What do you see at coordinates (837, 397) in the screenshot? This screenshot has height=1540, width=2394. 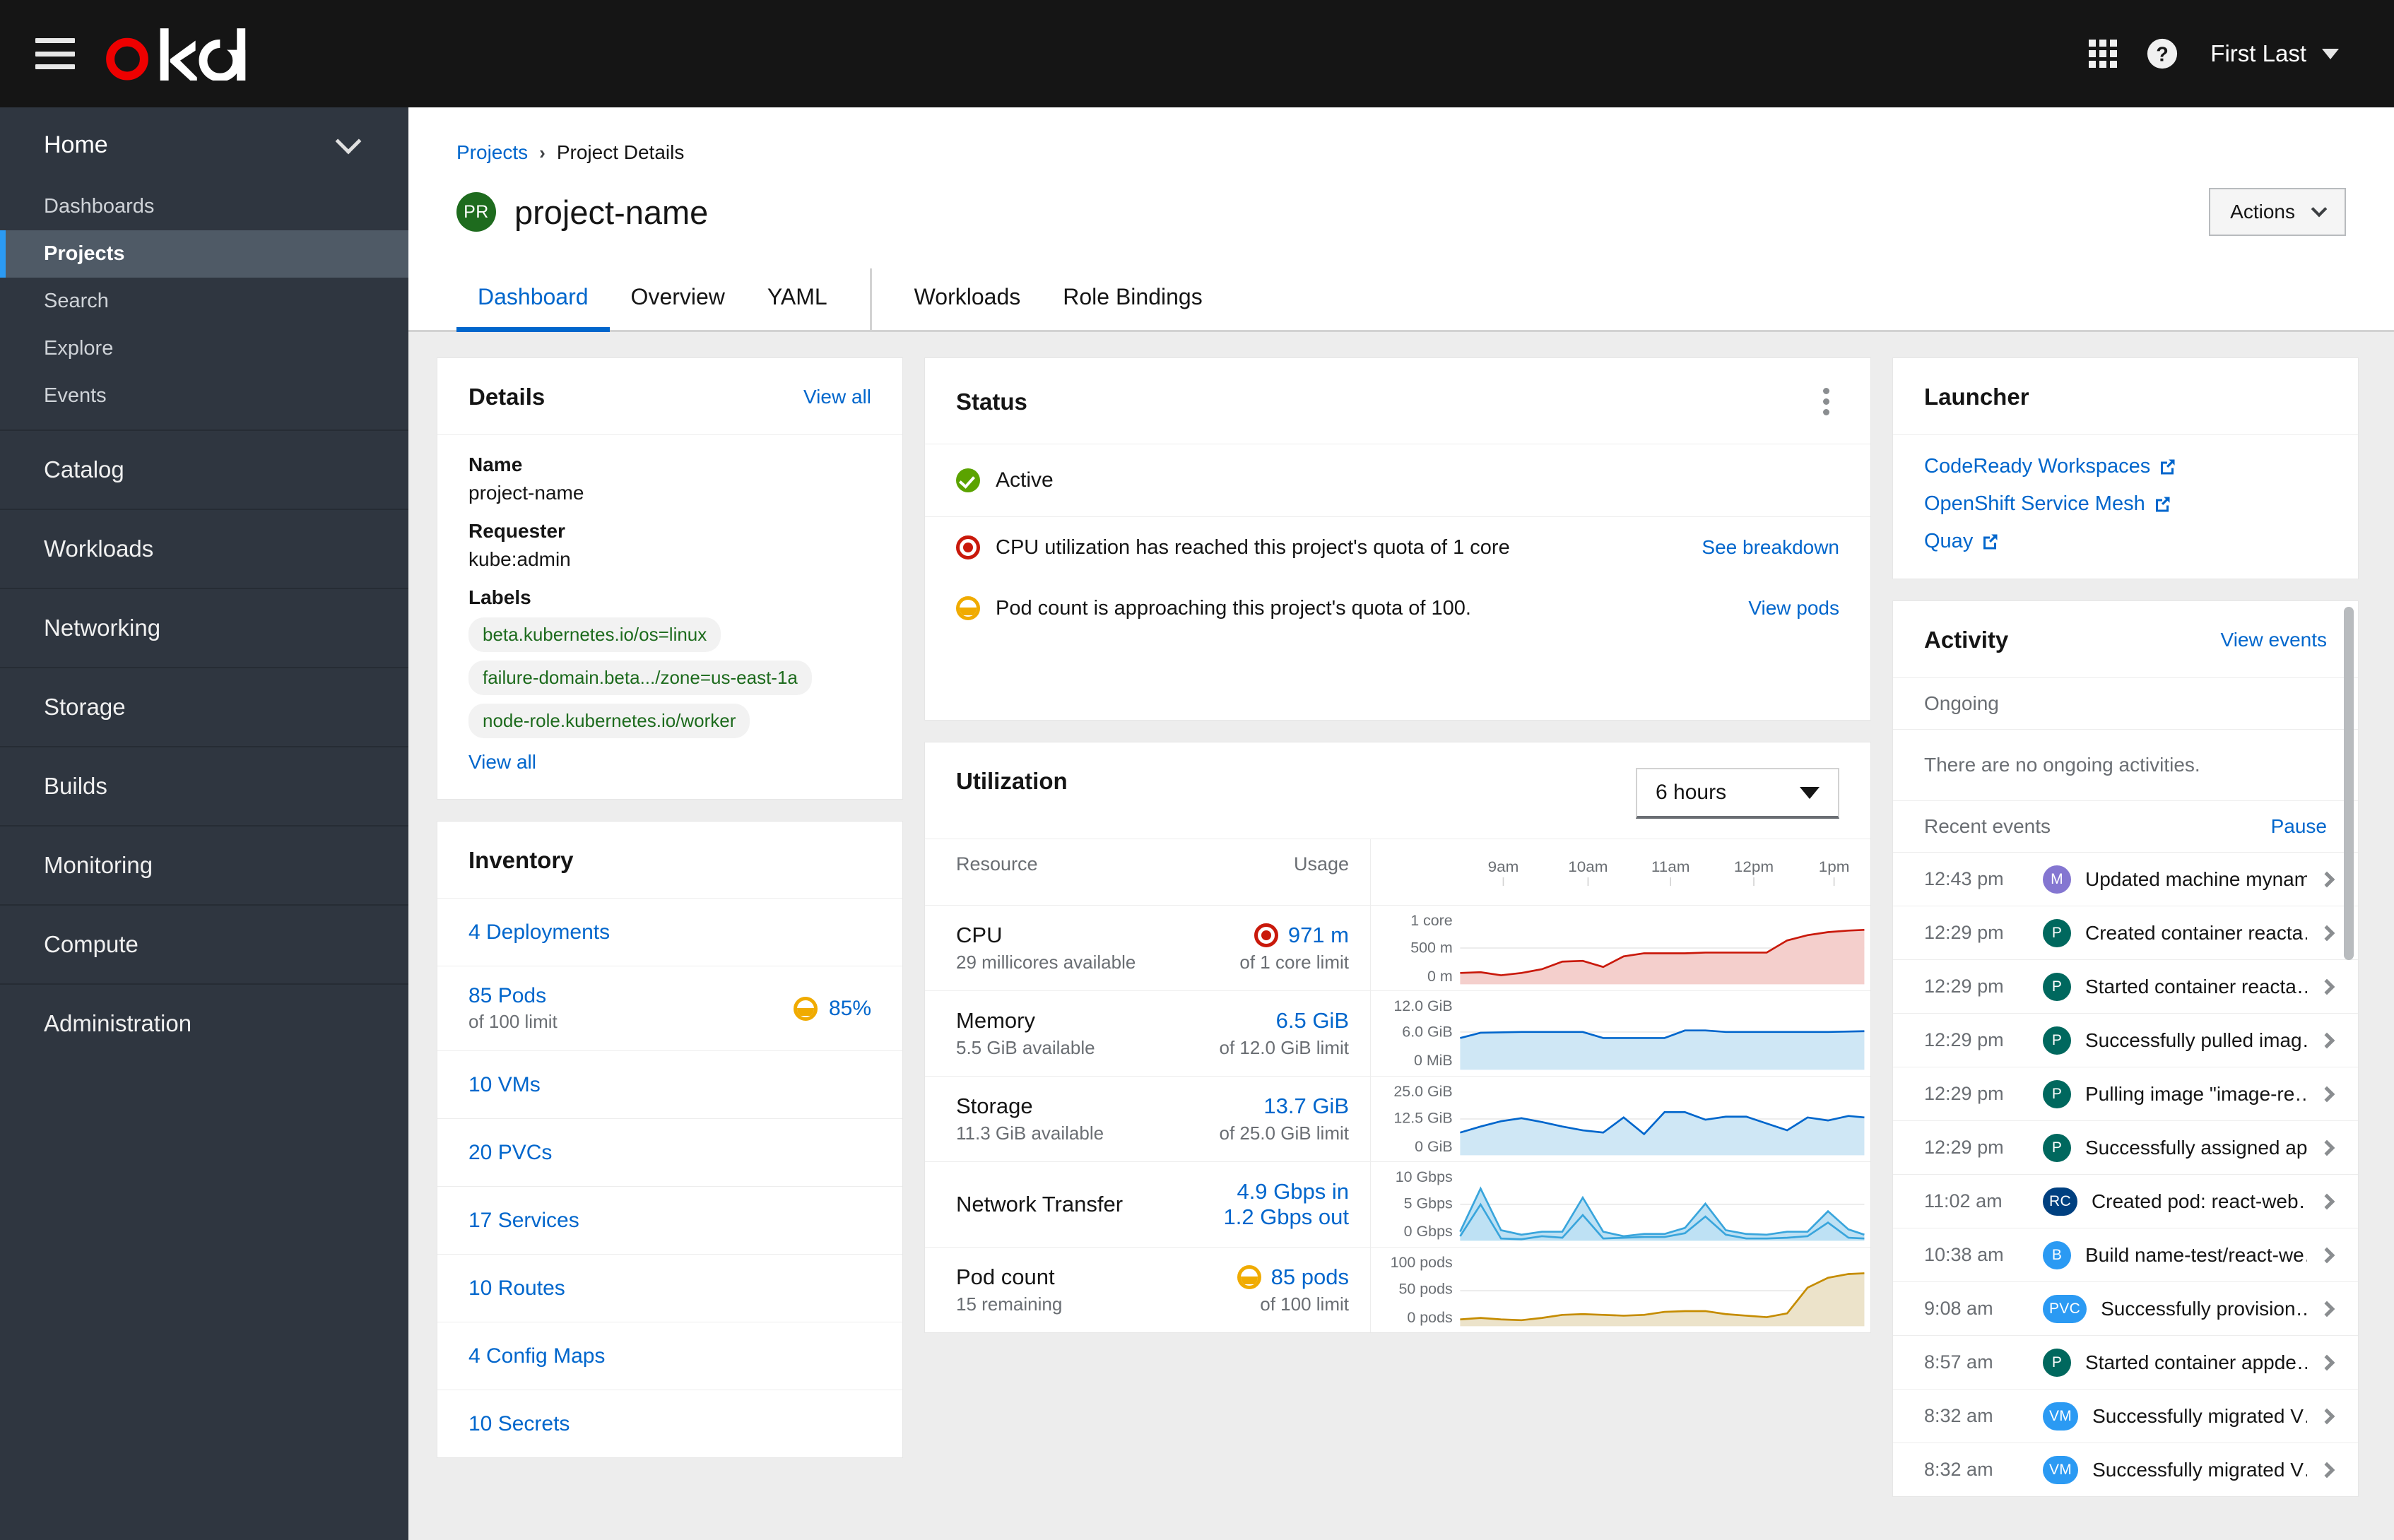 I see `details-view-all-link: View all` at bounding box center [837, 397].